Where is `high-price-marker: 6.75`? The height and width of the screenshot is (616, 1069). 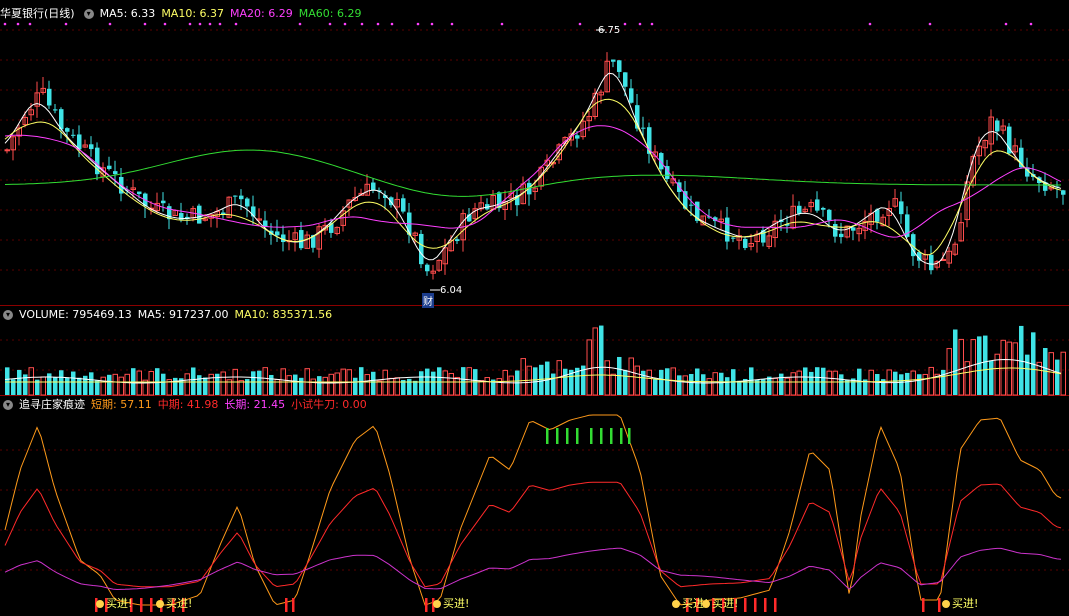 high-price-marker: 6.75 is located at coordinates (609, 30).